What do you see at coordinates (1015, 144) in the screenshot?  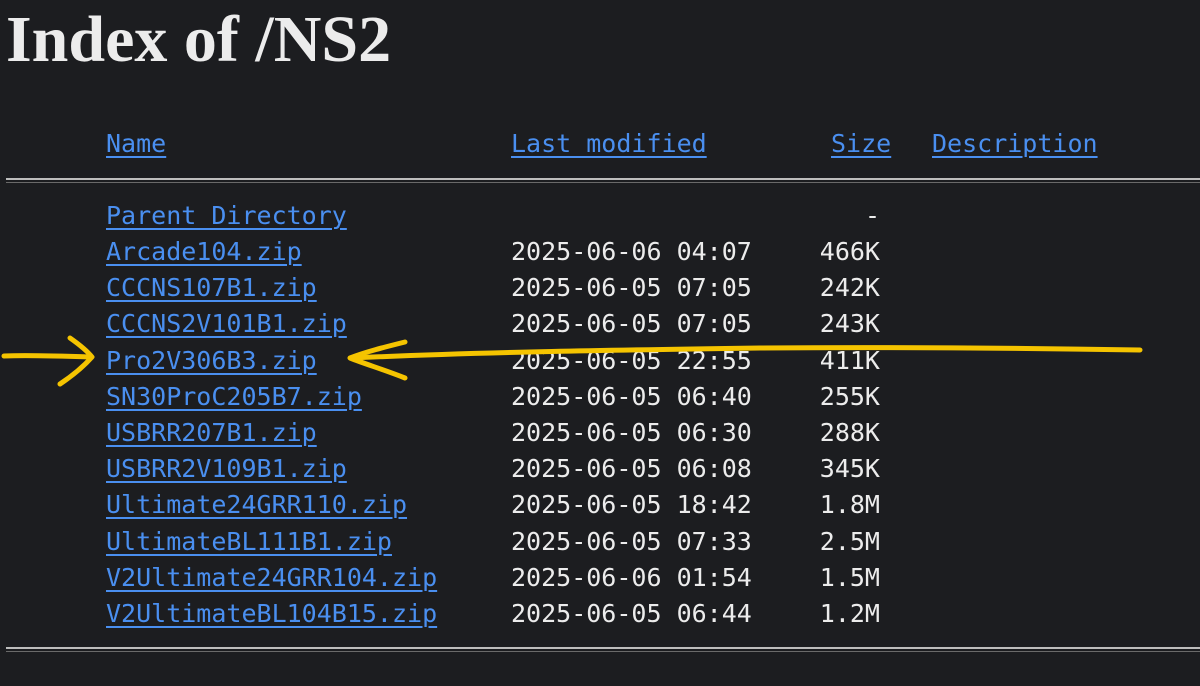 I see `sort-by-description-link: Description` at bounding box center [1015, 144].